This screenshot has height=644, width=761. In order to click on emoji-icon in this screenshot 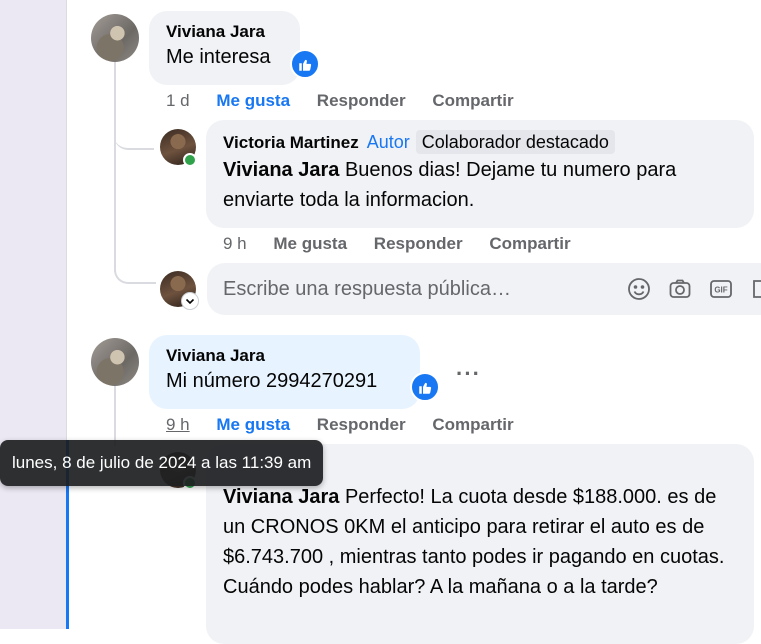, I will do `click(639, 289)`.